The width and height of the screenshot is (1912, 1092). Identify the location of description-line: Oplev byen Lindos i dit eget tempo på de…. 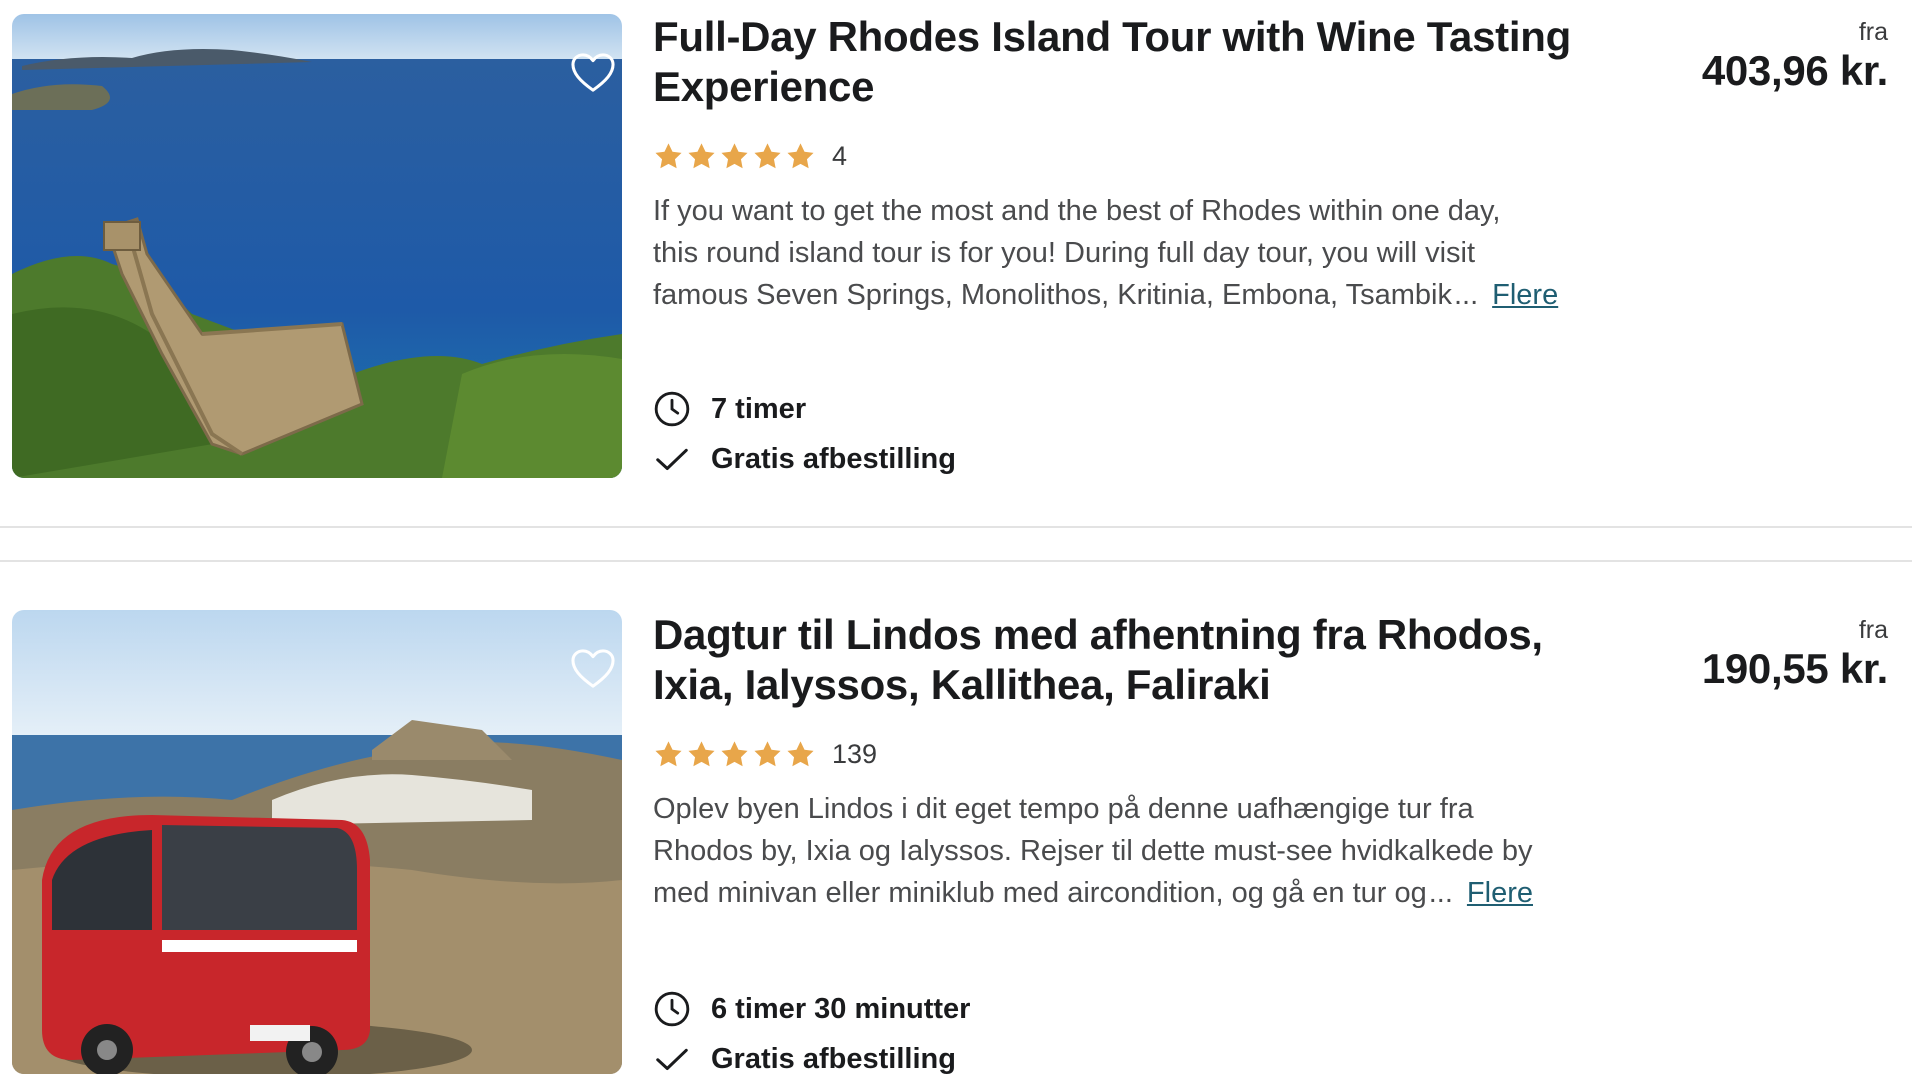
(1063, 809).